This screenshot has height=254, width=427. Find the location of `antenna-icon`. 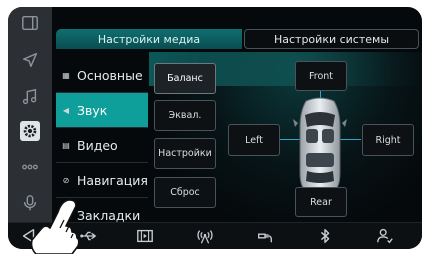

antenna-icon is located at coordinates (205, 236).